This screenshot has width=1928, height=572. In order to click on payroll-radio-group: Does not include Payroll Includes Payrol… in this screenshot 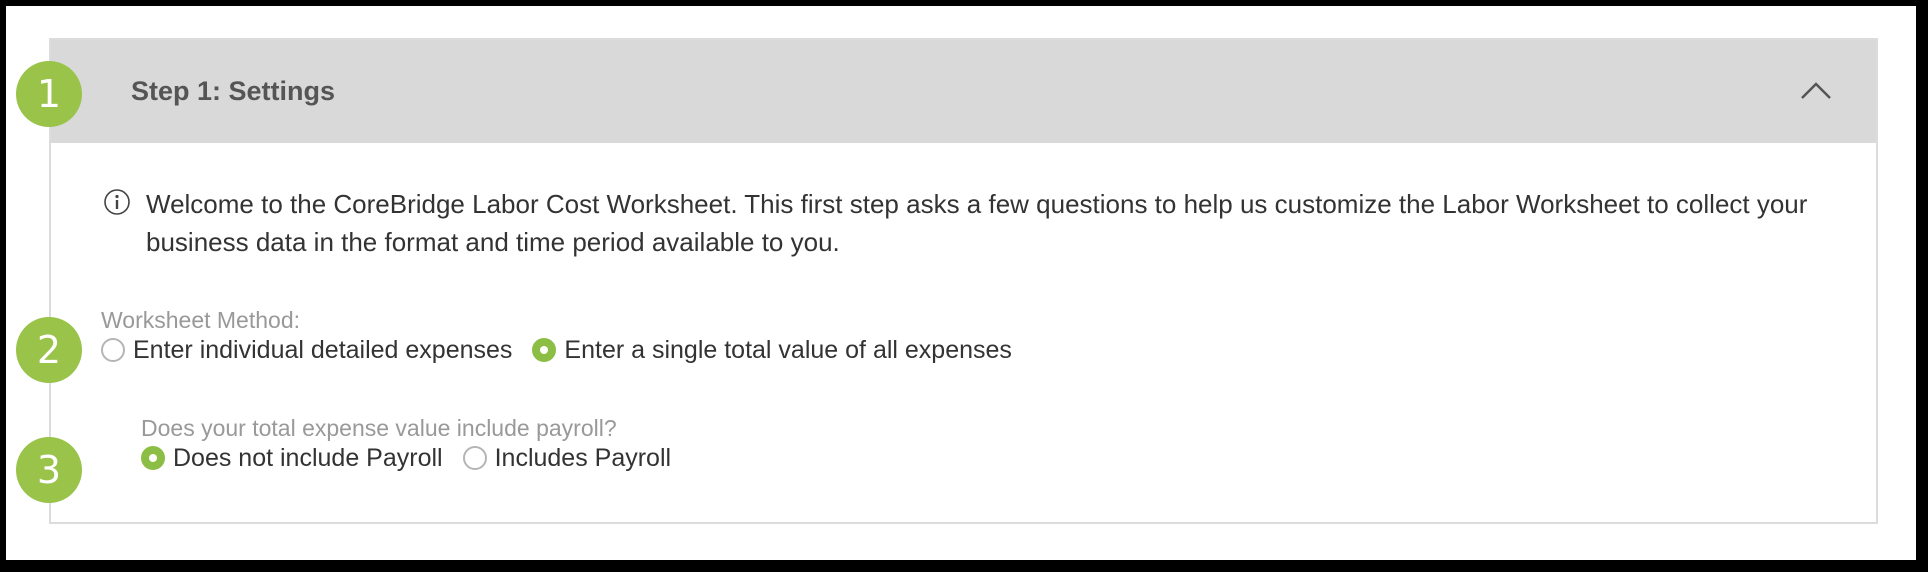, I will do `click(416, 458)`.